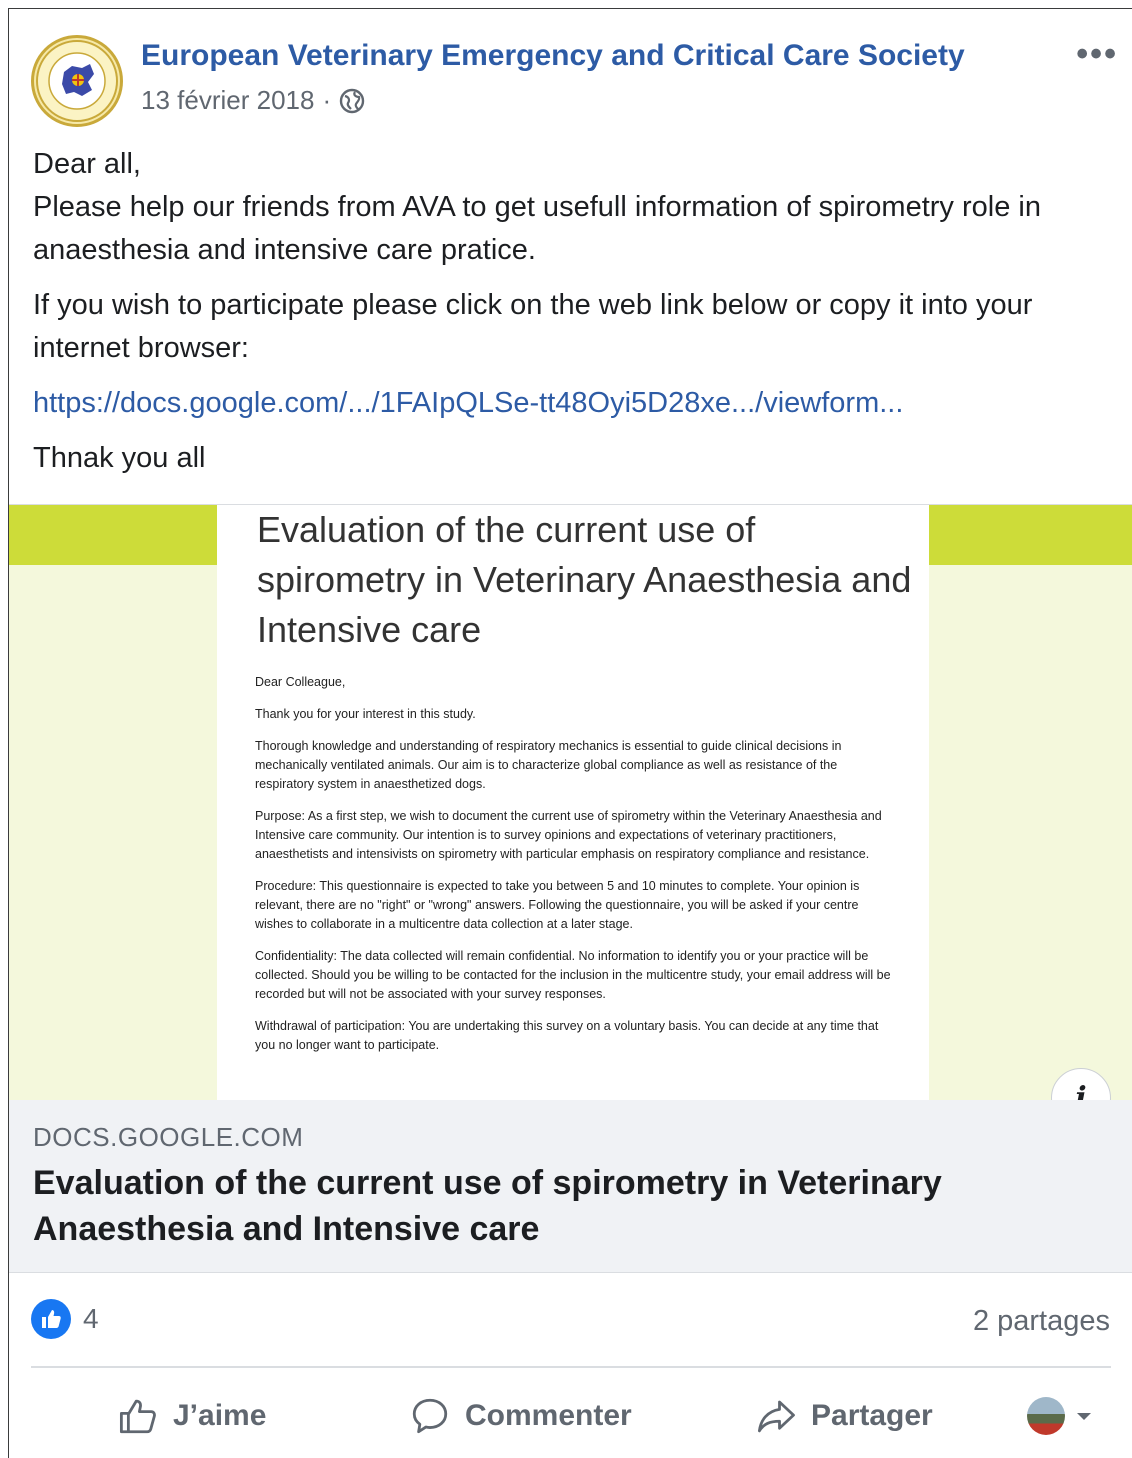  I want to click on message-greeting: Dear all,, so click(87, 164).